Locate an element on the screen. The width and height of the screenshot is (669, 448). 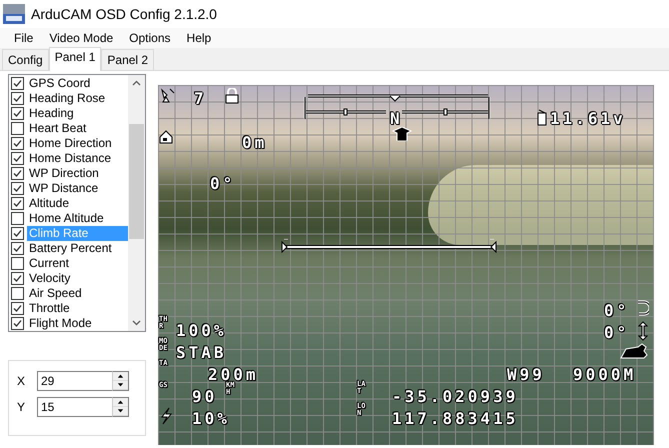
osd-value: N is located at coordinates (396, 119).